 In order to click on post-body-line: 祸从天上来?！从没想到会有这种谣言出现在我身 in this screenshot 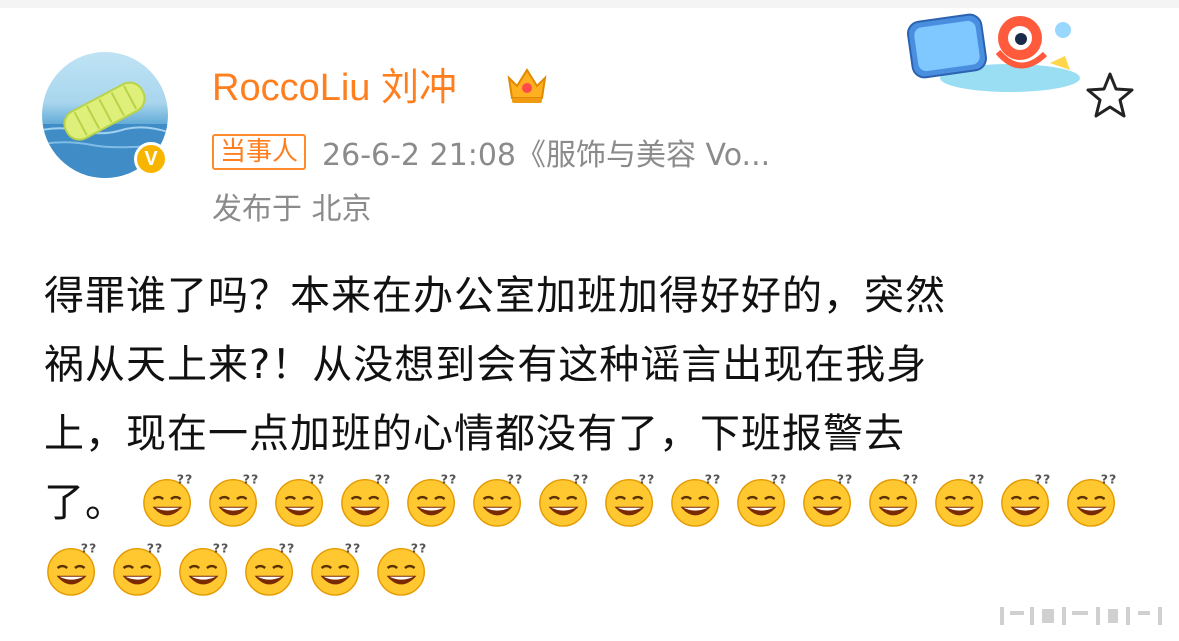, I will do `click(486, 365)`.